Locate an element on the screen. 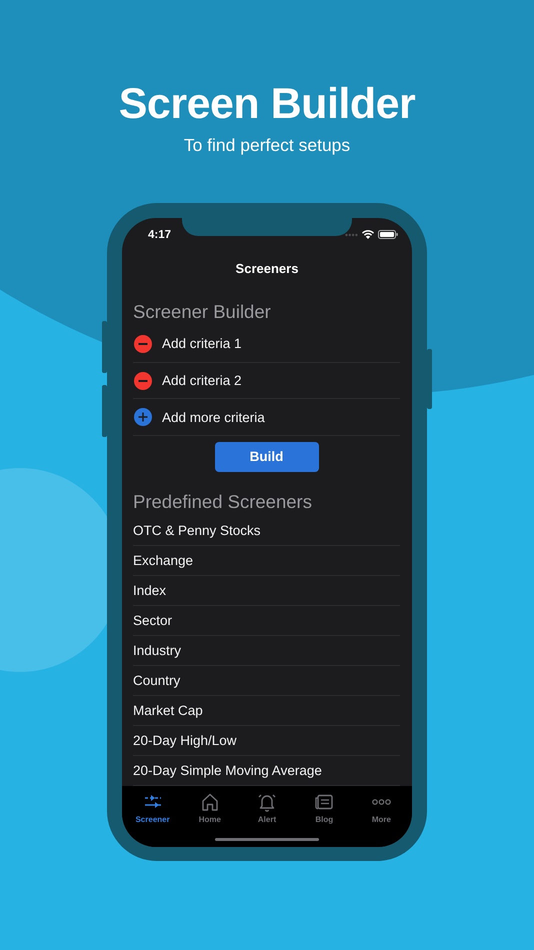 Image resolution: width=534 pixels, height=950 pixels. criteria-label: Add criteria 1 is located at coordinates (202, 344).